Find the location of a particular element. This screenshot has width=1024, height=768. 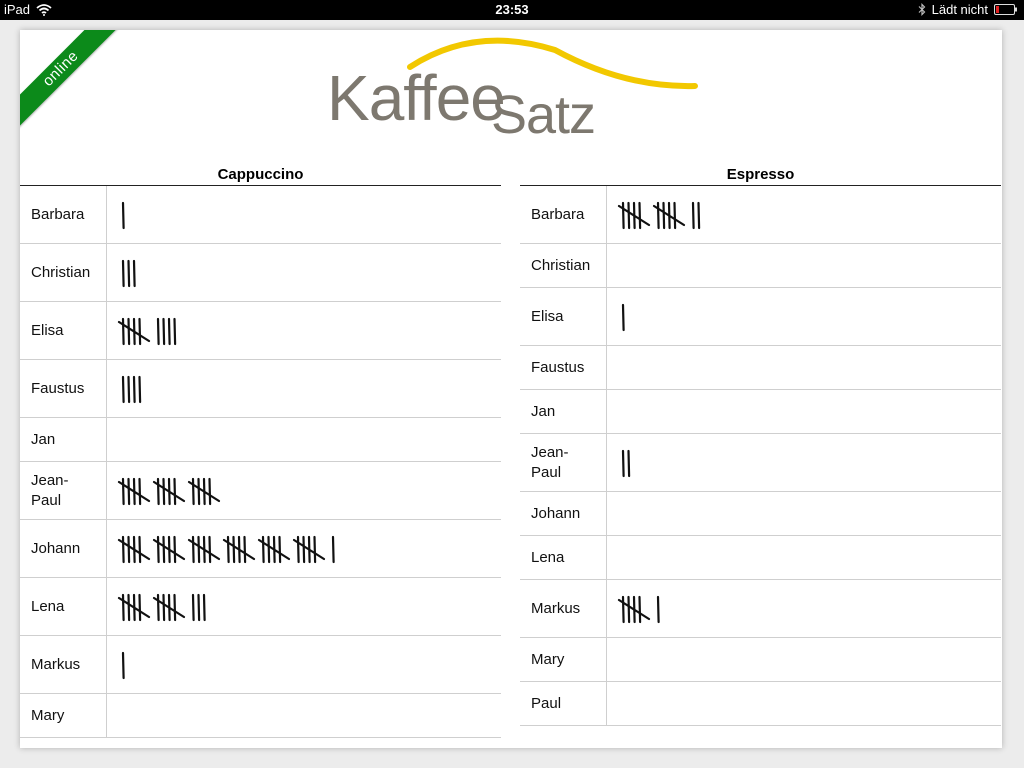

clock: 23:53 is located at coordinates (512, 9).